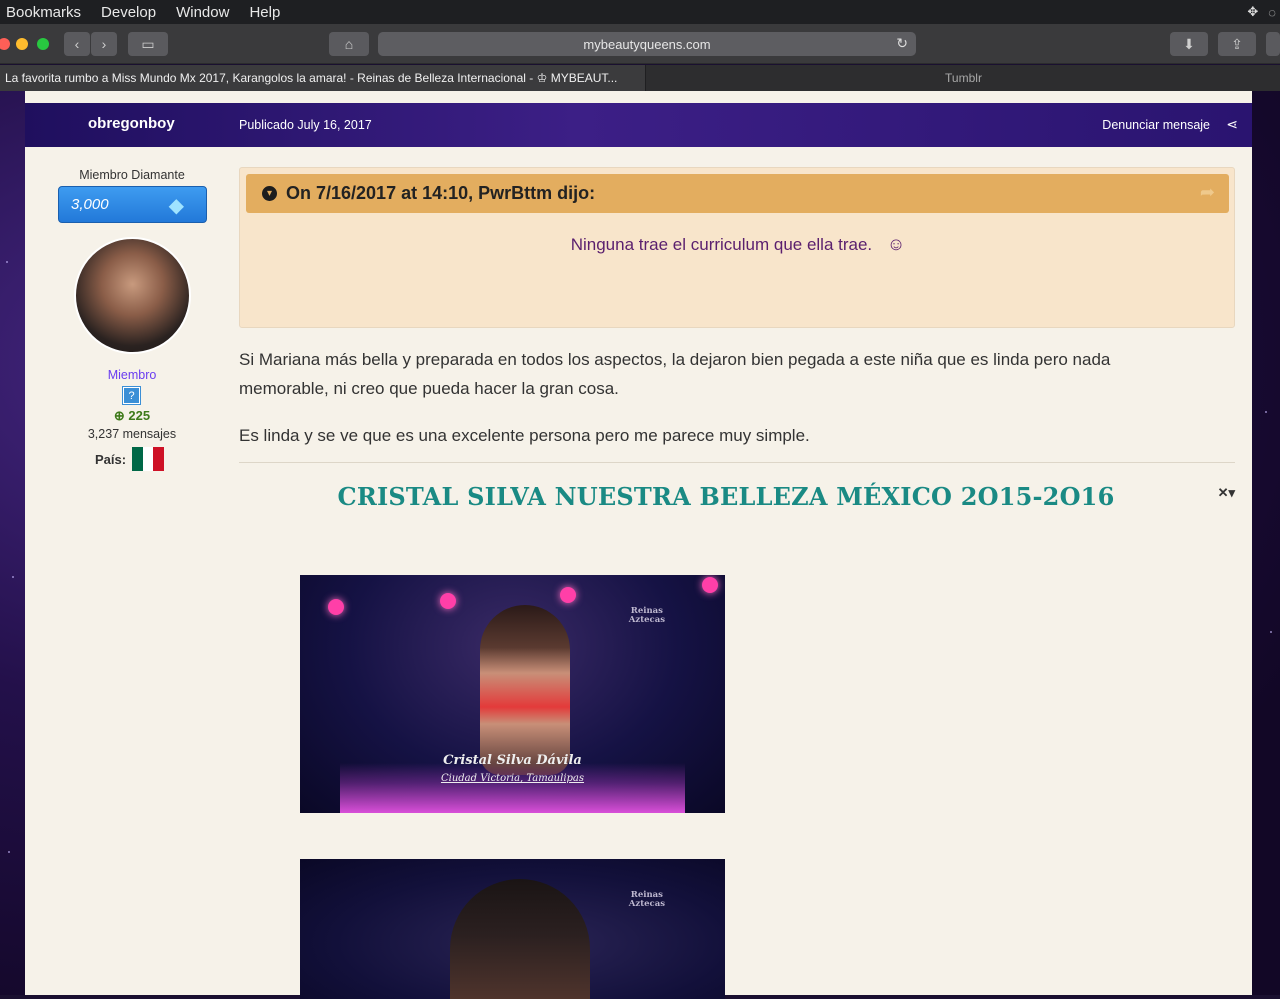 The height and width of the screenshot is (999, 1280). I want to click on forward-button: ›, so click(104, 44).